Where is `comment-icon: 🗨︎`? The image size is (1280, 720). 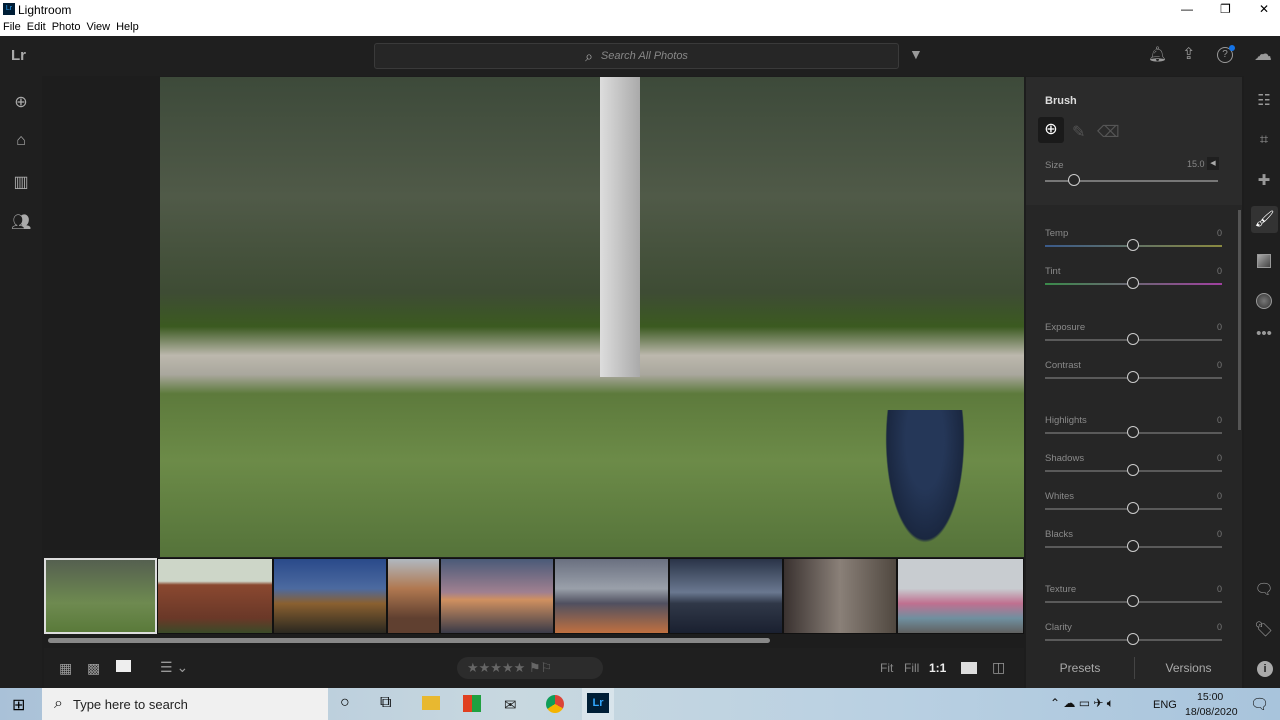
comment-icon: 🗨︎ is located at coordinates (1264, 590).